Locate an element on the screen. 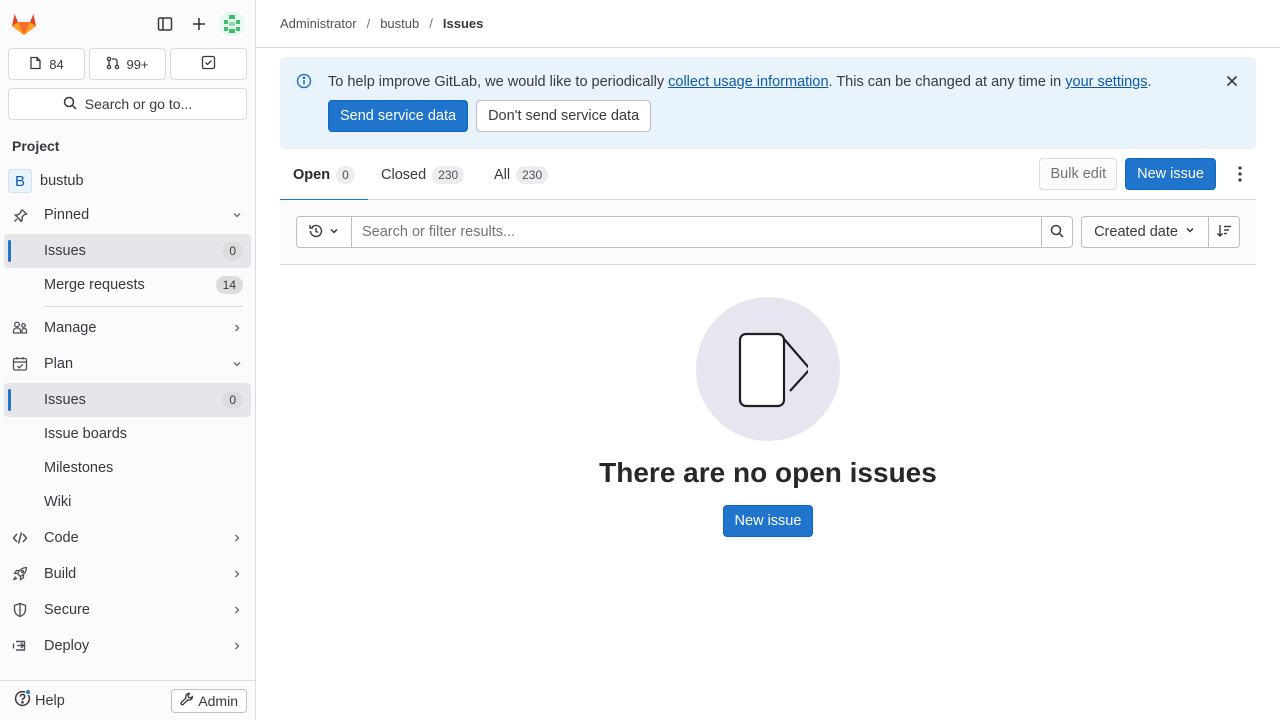 The image size is (1280, 720). sidebar-footer: Help Admin is located at coordinates (127, 700).